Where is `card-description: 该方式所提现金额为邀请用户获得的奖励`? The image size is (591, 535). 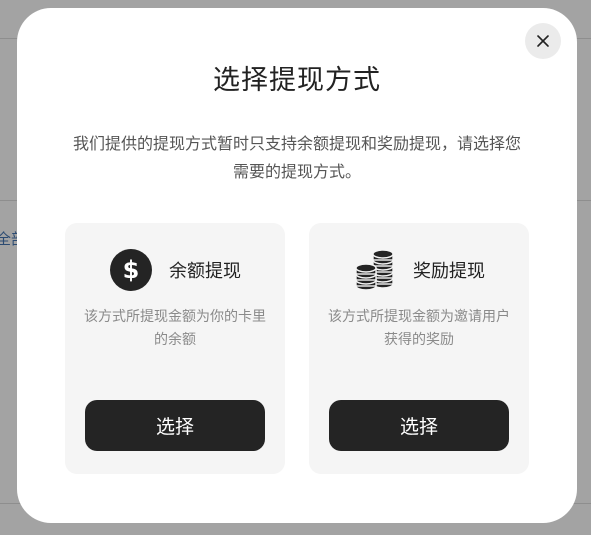
card-description: 该方式所提现金额为邀请用户获得的奖励 is located at coordinates (419, 328).